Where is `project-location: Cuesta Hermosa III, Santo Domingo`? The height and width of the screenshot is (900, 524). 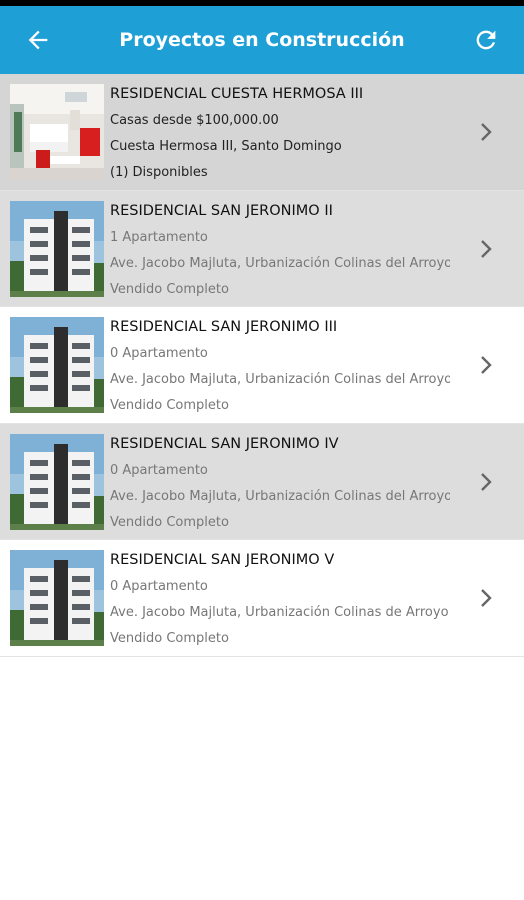 project-location: Cuesta Hermosa III, Santo Domingo is located at coordinates (226, 146).